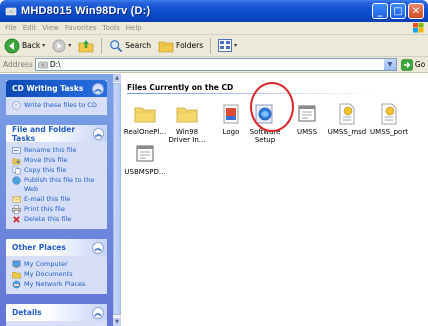  What do you see at coordinates (50, 28) in the screenshot?
I see `menu-view: View` at bounding box center [50, 28].